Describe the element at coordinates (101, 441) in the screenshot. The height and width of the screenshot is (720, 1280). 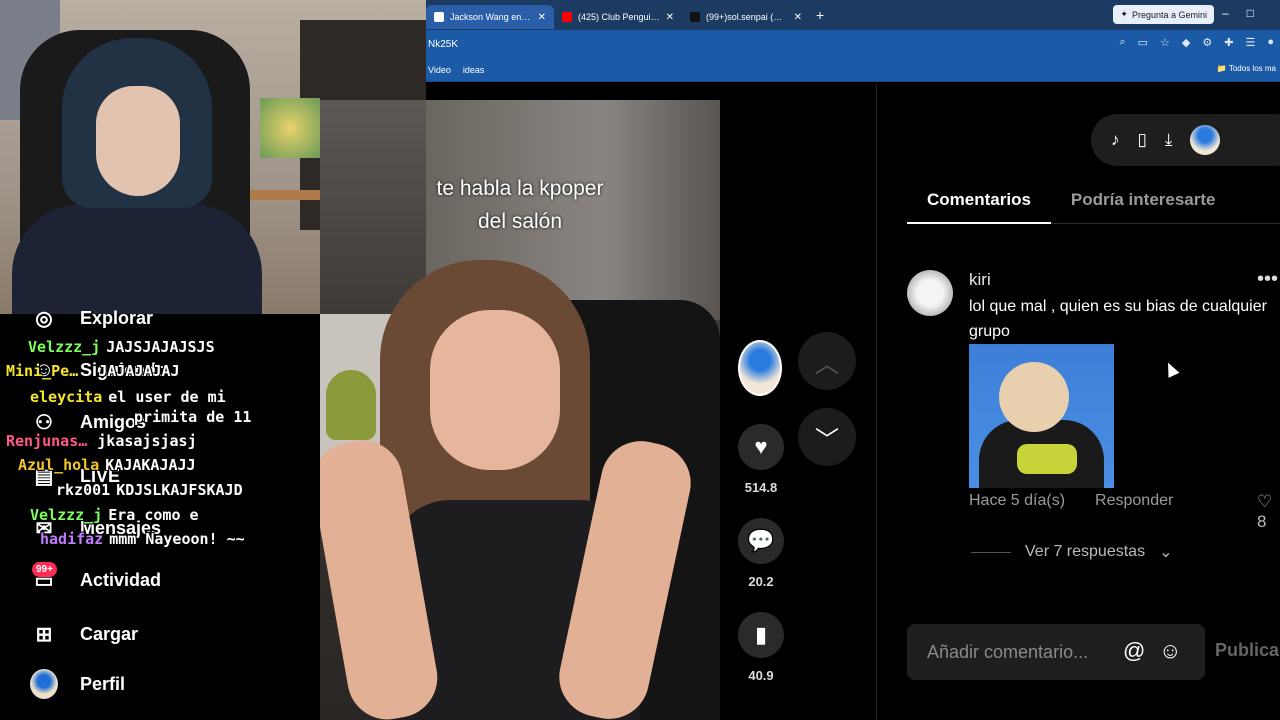
I see `chat-message: Renjunas… jkasajsjasj` at that location.